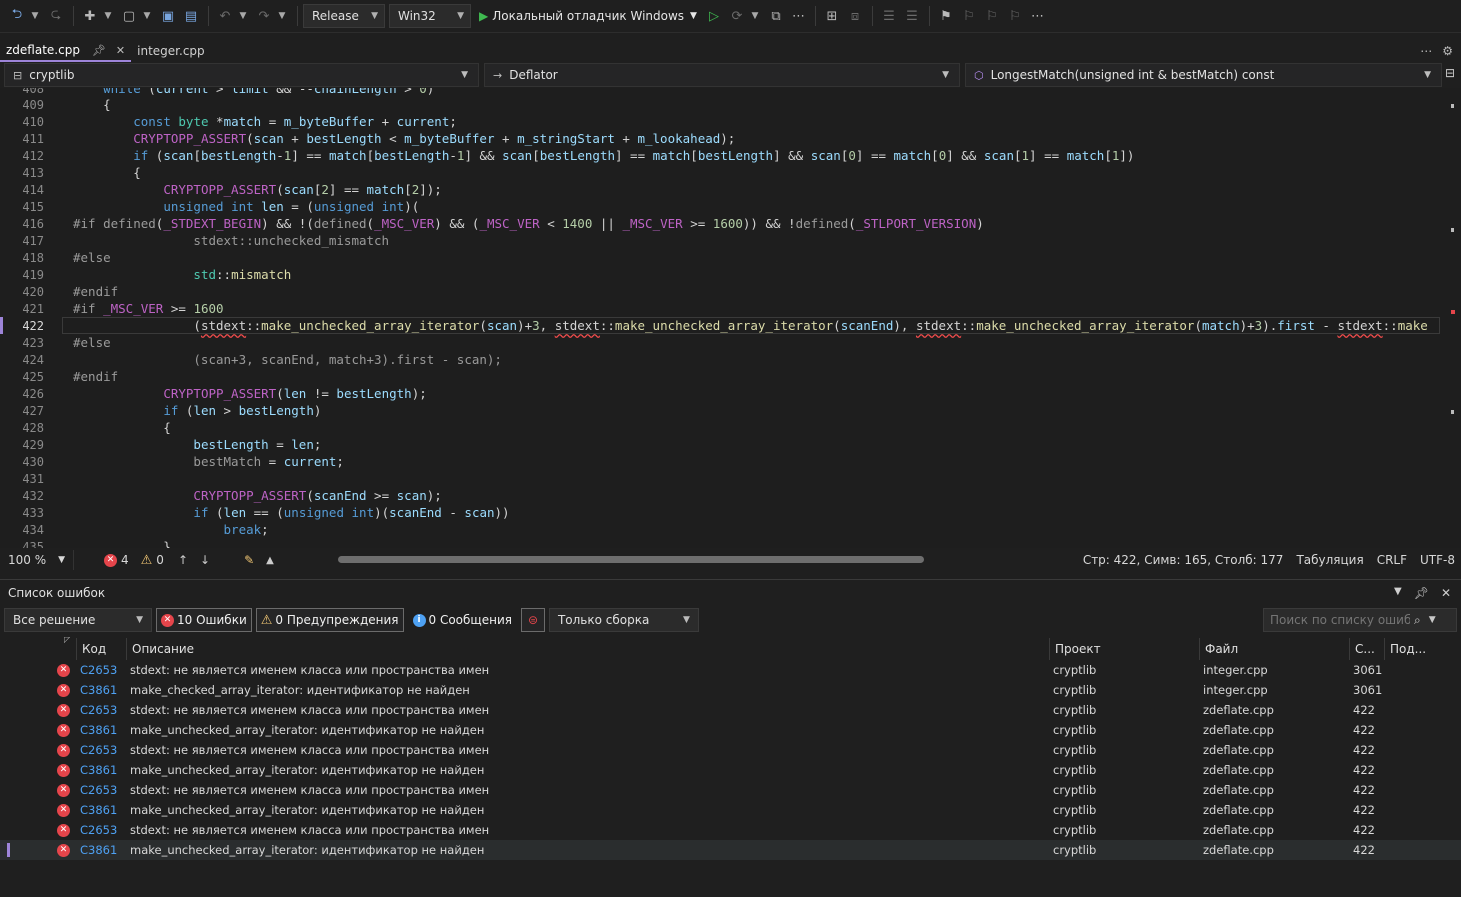 Image resolution: width=1461 pixels, height=897 pixels. What do you see at coordinates (737, 16) in the screenshot?
I see `hot-reload-icon: ⟳` at bounding box center [737, 16].